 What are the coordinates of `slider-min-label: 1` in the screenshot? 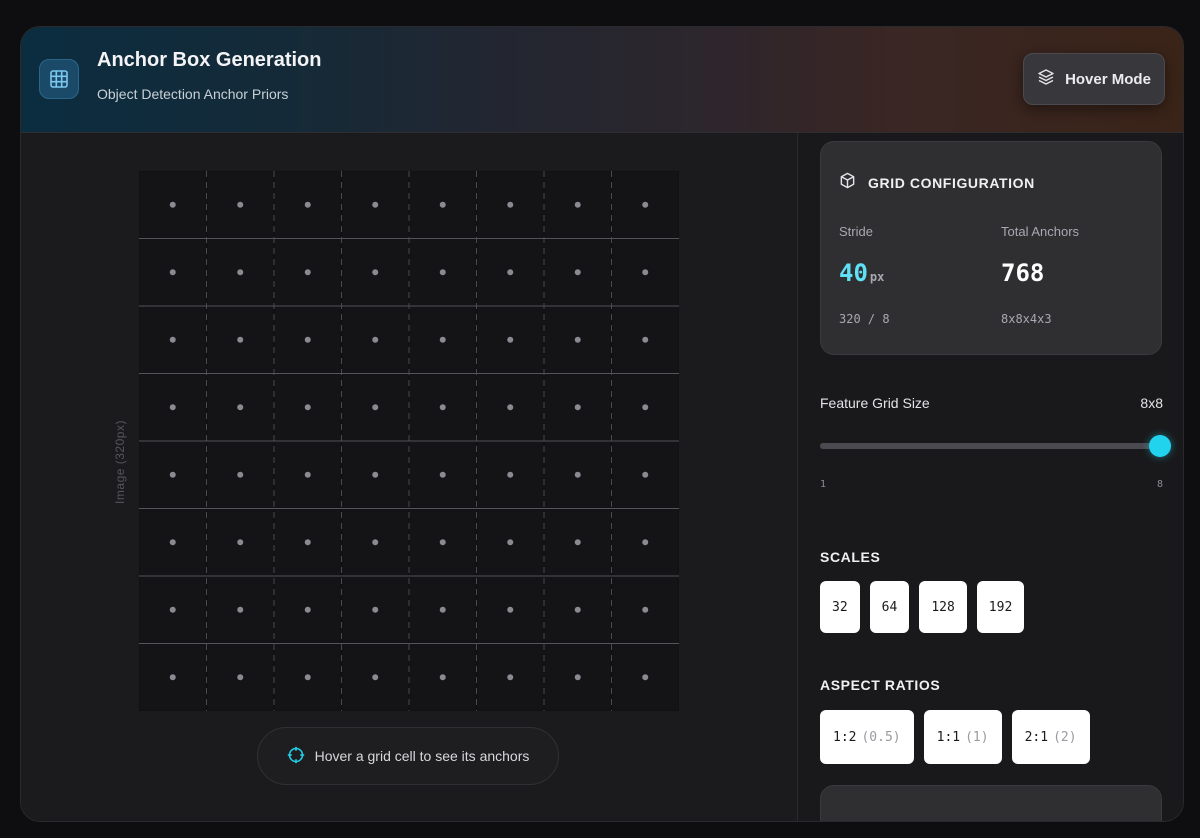 It's located at (823, 484).